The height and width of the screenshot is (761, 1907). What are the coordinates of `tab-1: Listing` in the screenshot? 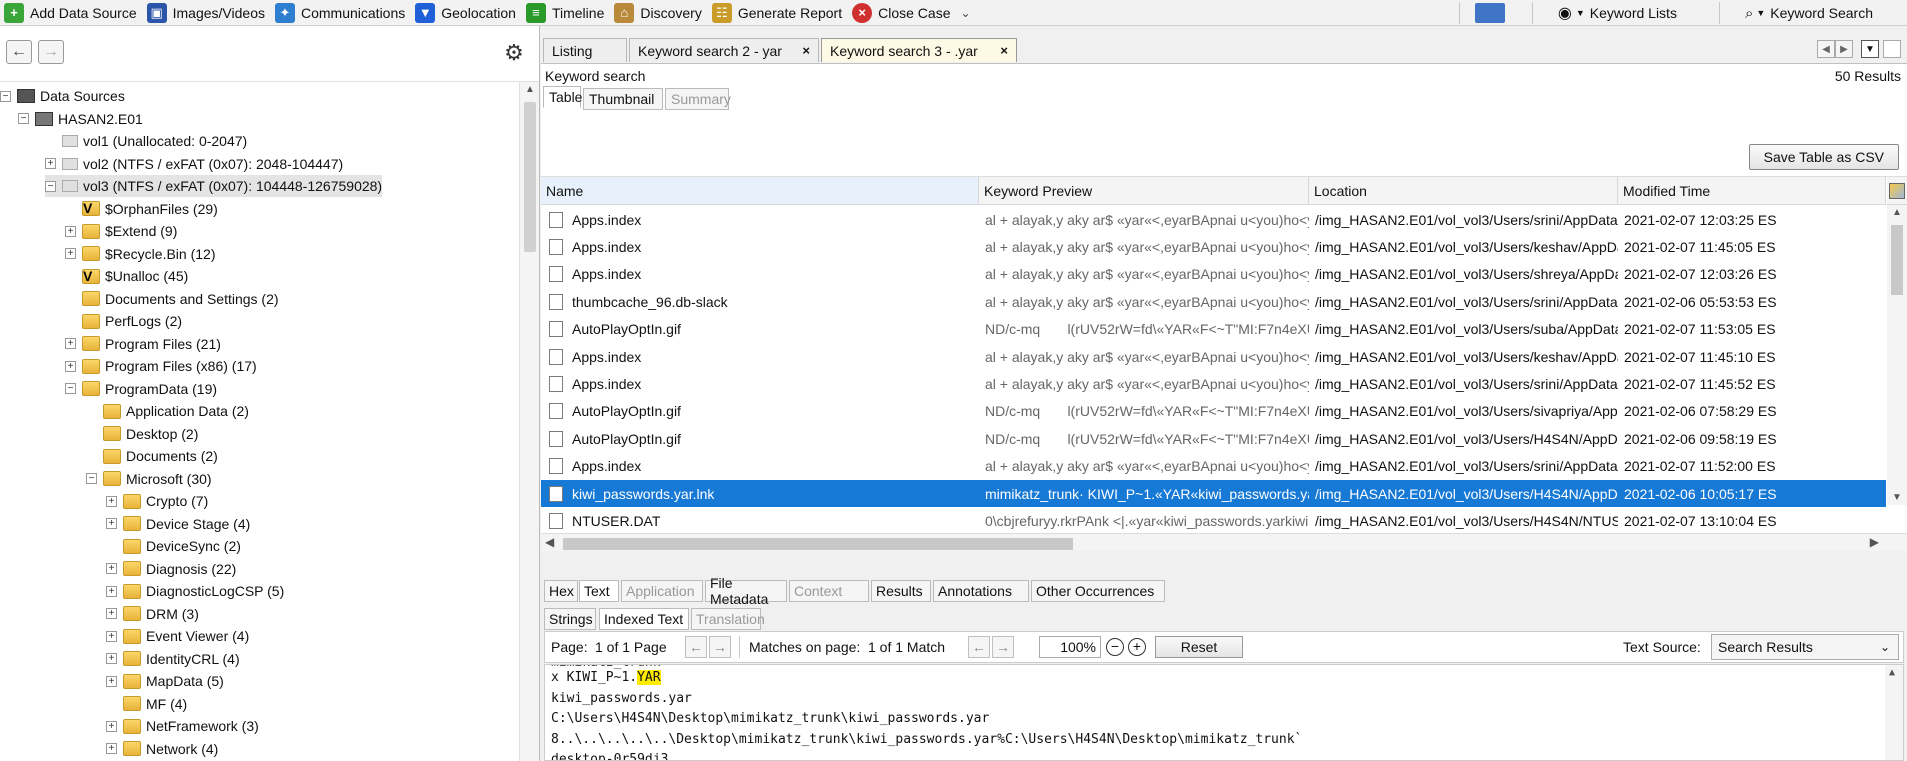 It's located at (585, 50).